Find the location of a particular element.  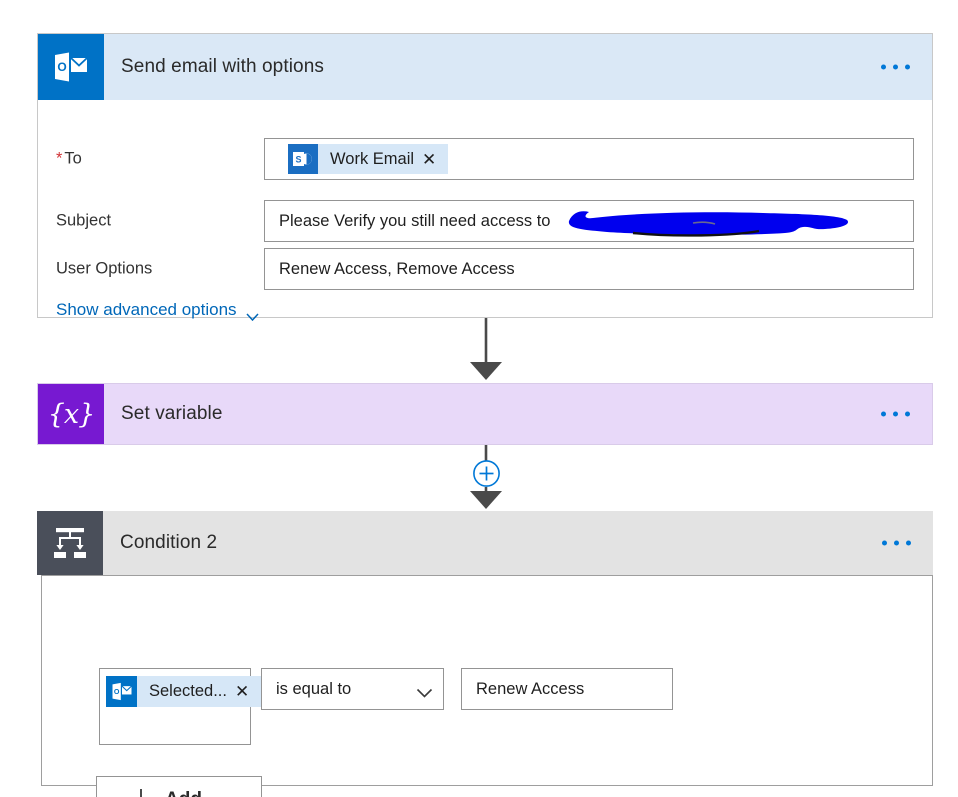

redaction-mark is located at coordinates (708, 221).